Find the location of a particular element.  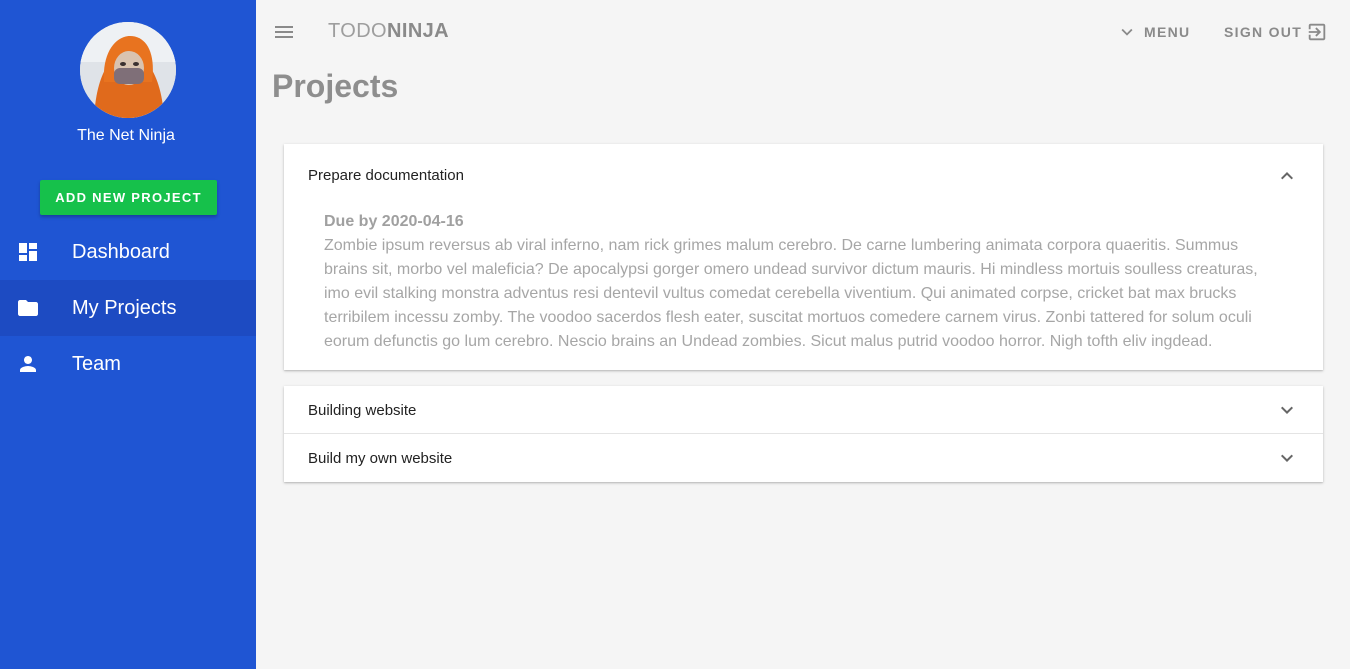

menu-button: MENU is located at coordinates (1153, 32).